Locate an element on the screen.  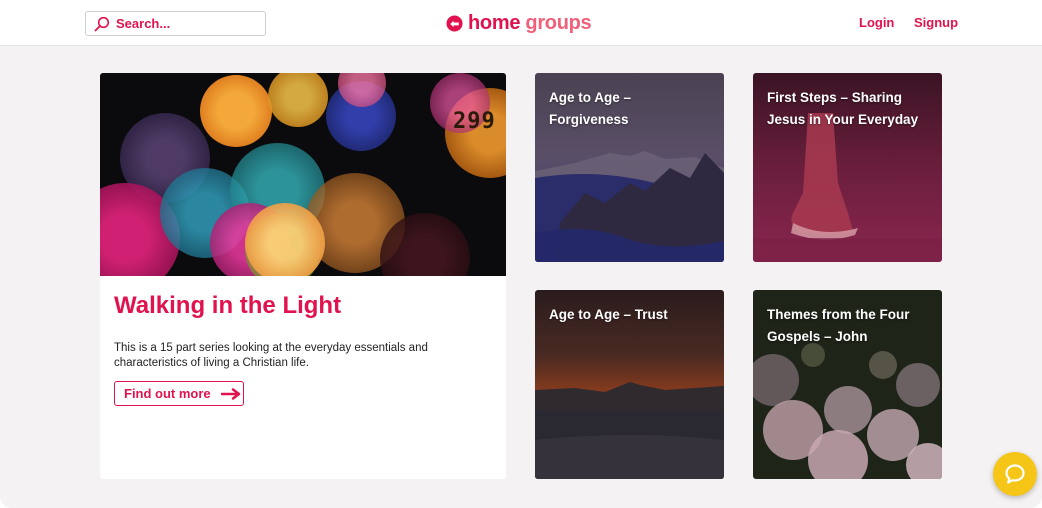
find-out-more-button: Find out more is located at coordinates (179, 393).